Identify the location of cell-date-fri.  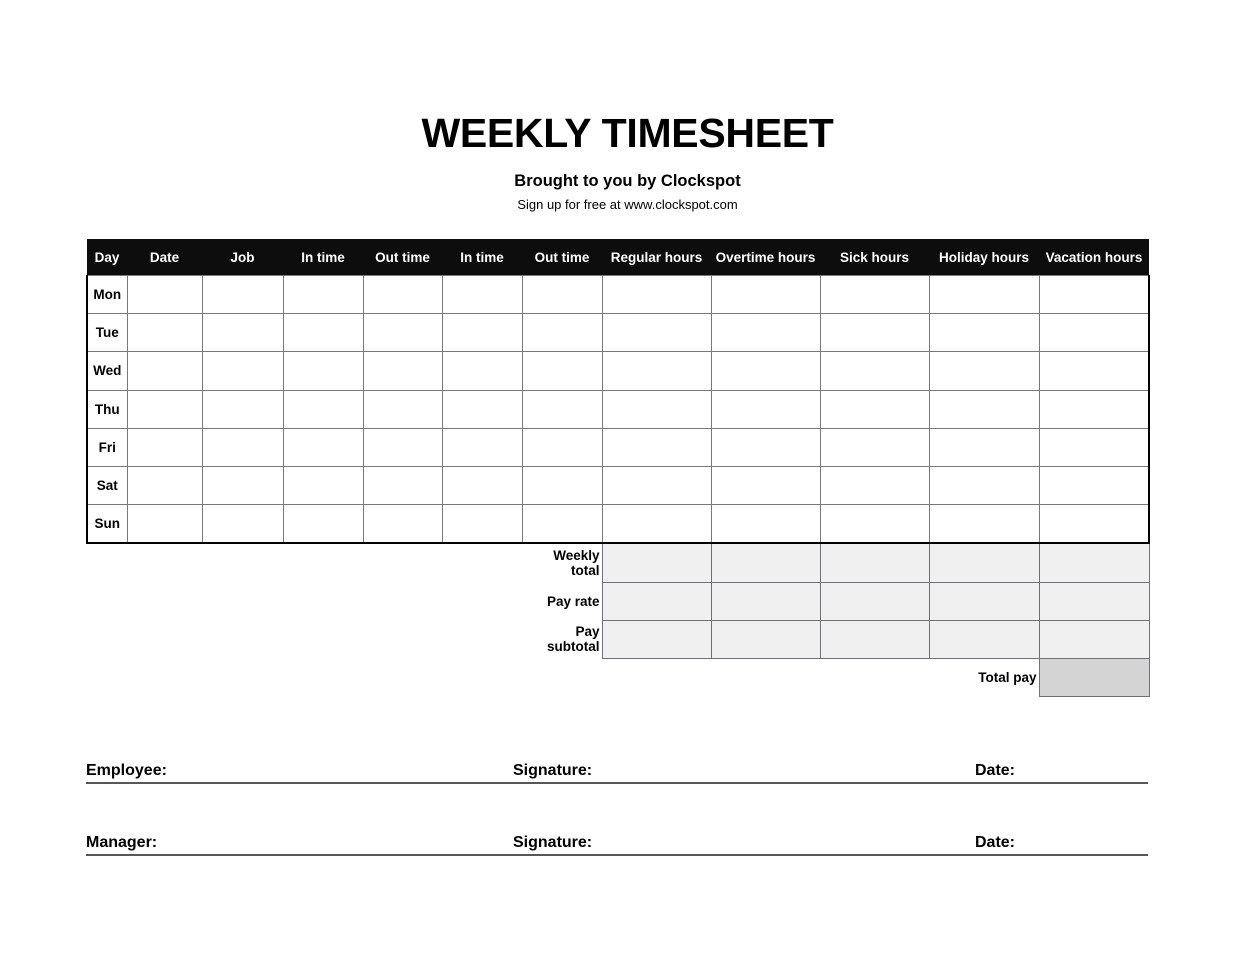
(164, 447).